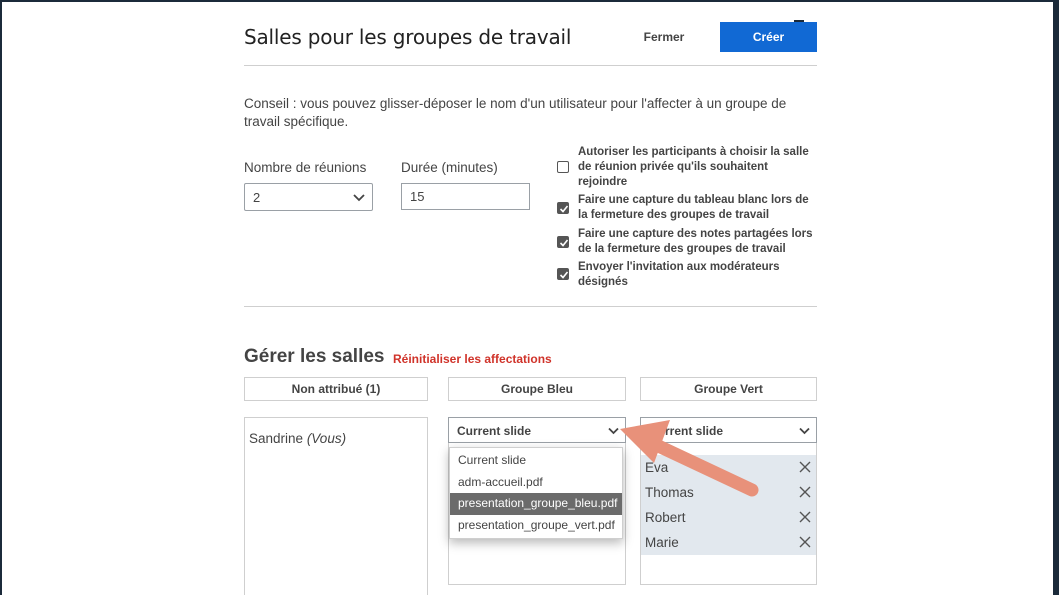 Image resolution: width=1059 pixels, height=595 pixels. Describe the element at coordinates (536, 483) in the screenshot. I see `dropdown-item-adm-accueil: adm-accueil.pdf` at that location.